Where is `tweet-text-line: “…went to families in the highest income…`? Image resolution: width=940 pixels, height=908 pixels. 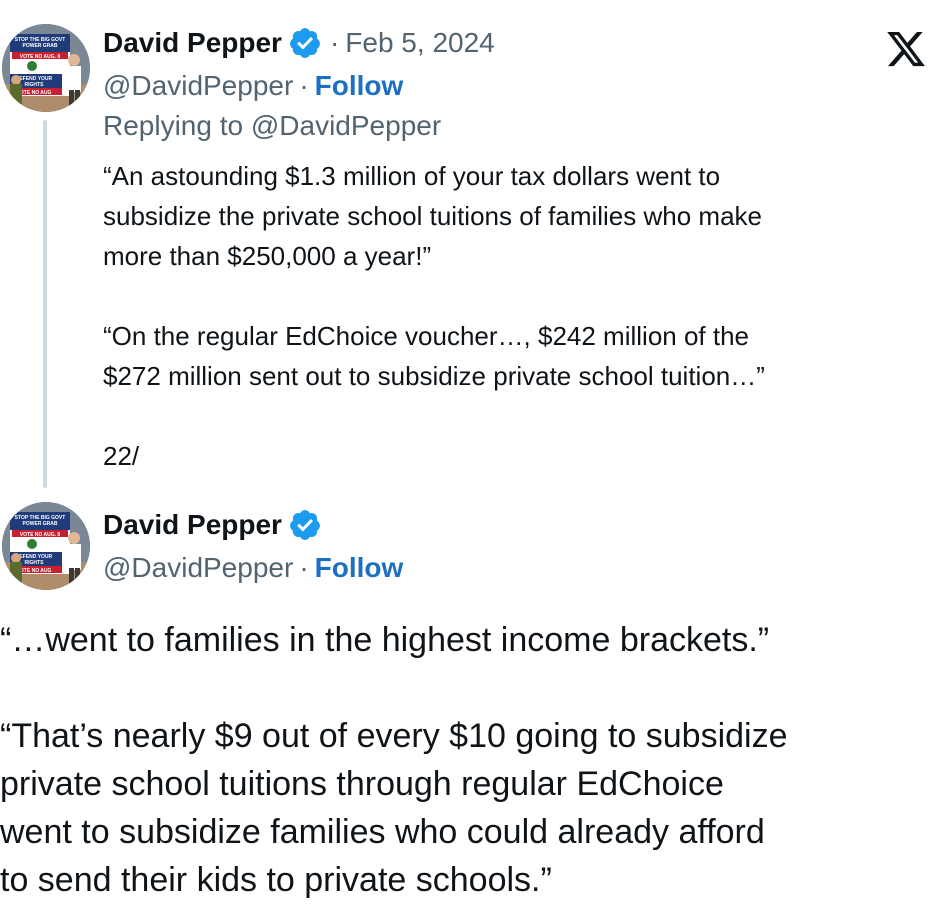
tweet-text-line: “…went to families in the highest income… is located at coordinates (385, 640).